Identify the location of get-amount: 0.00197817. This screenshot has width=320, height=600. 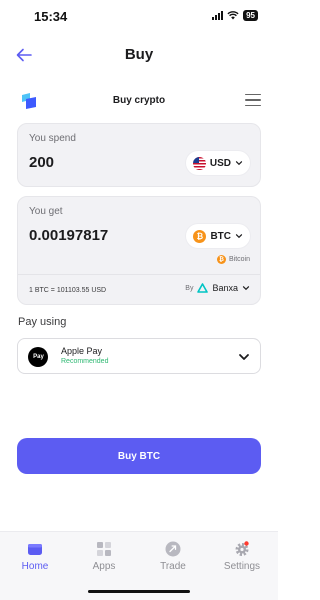
(69, 235).